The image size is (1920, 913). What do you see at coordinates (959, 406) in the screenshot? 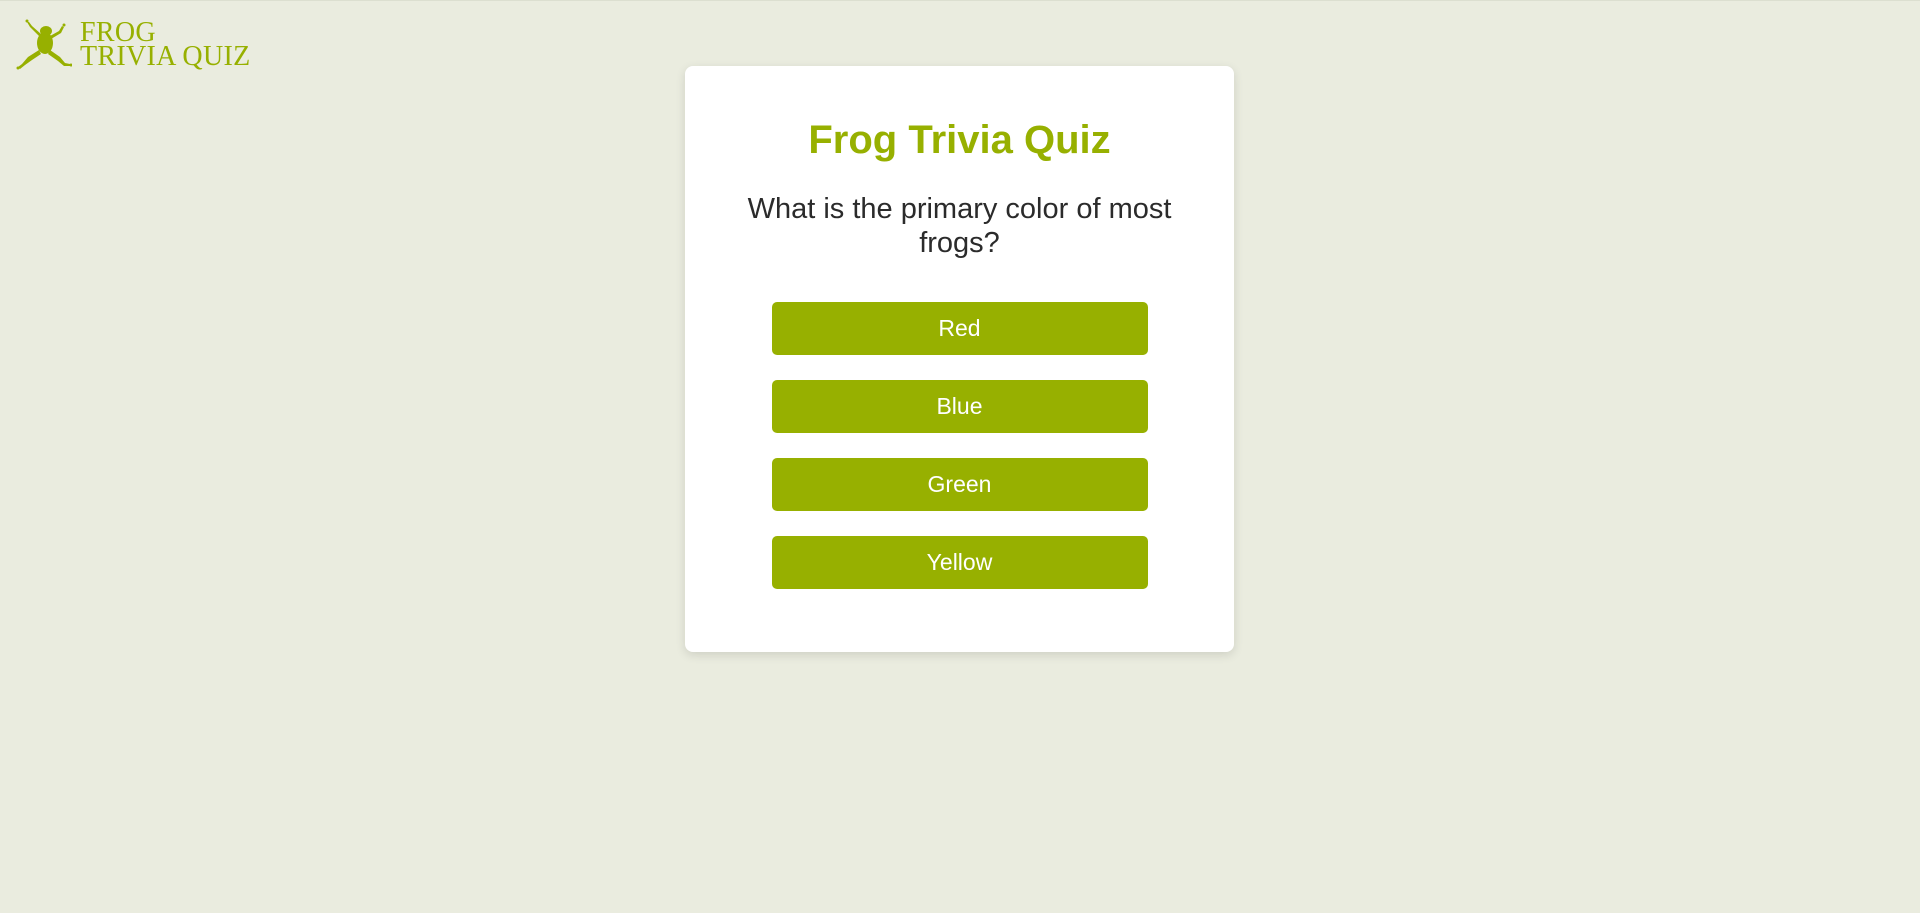
I see `answer-button-blue: Blue` at bounding box center [959, 406].